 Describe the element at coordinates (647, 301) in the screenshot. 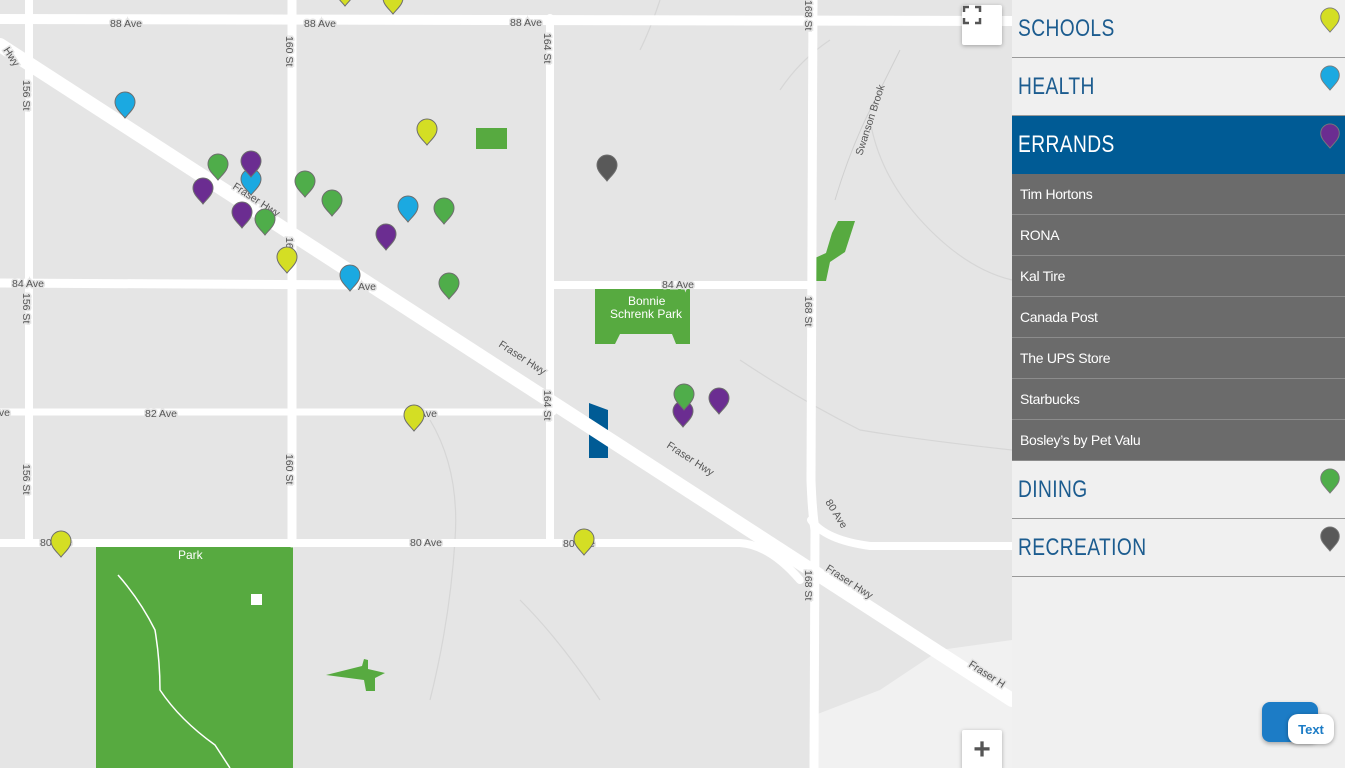

I see `park-label-bonnie: Bonnie` at that location.